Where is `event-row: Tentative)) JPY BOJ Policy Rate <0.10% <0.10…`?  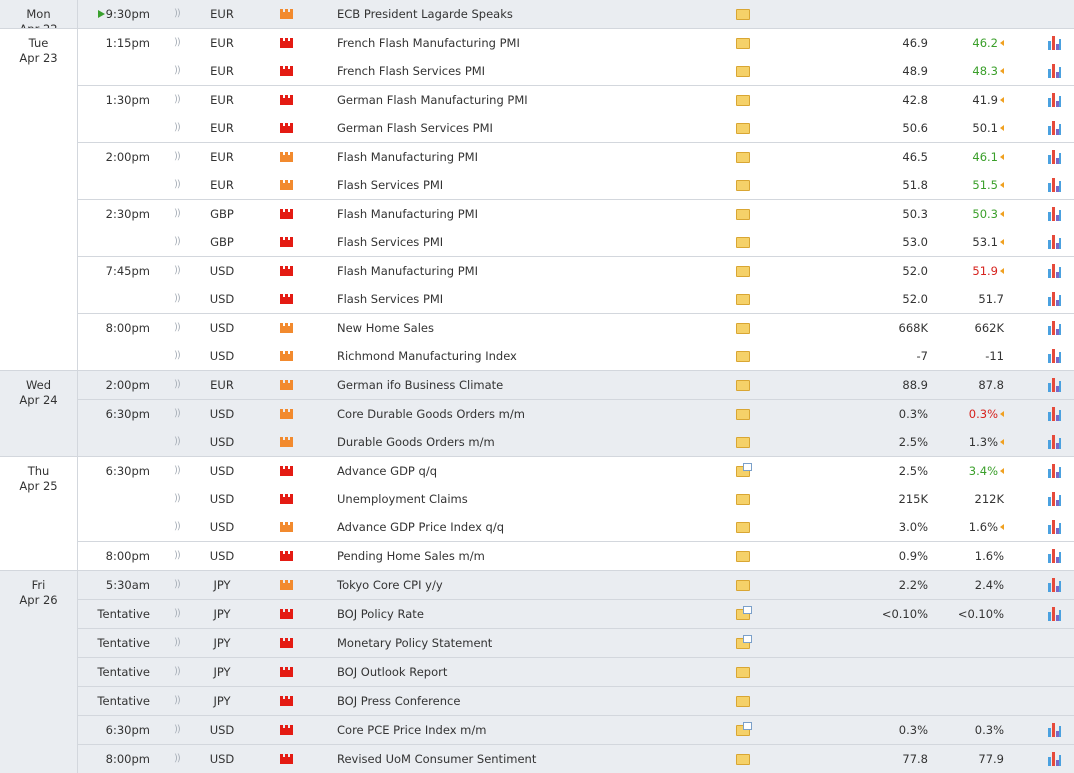
event-row: Tentative)) JPY BOJ Policy Rate <0.10% <0.10… is located at coordinates (576, 614).